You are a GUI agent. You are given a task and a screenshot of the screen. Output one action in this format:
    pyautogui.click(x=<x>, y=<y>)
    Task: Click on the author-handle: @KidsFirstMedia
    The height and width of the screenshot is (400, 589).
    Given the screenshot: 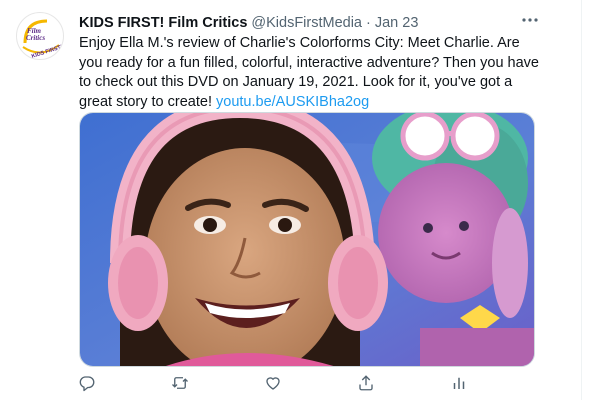 What is the action you would take?
    pyautogui.click(x=306, y=23)
    